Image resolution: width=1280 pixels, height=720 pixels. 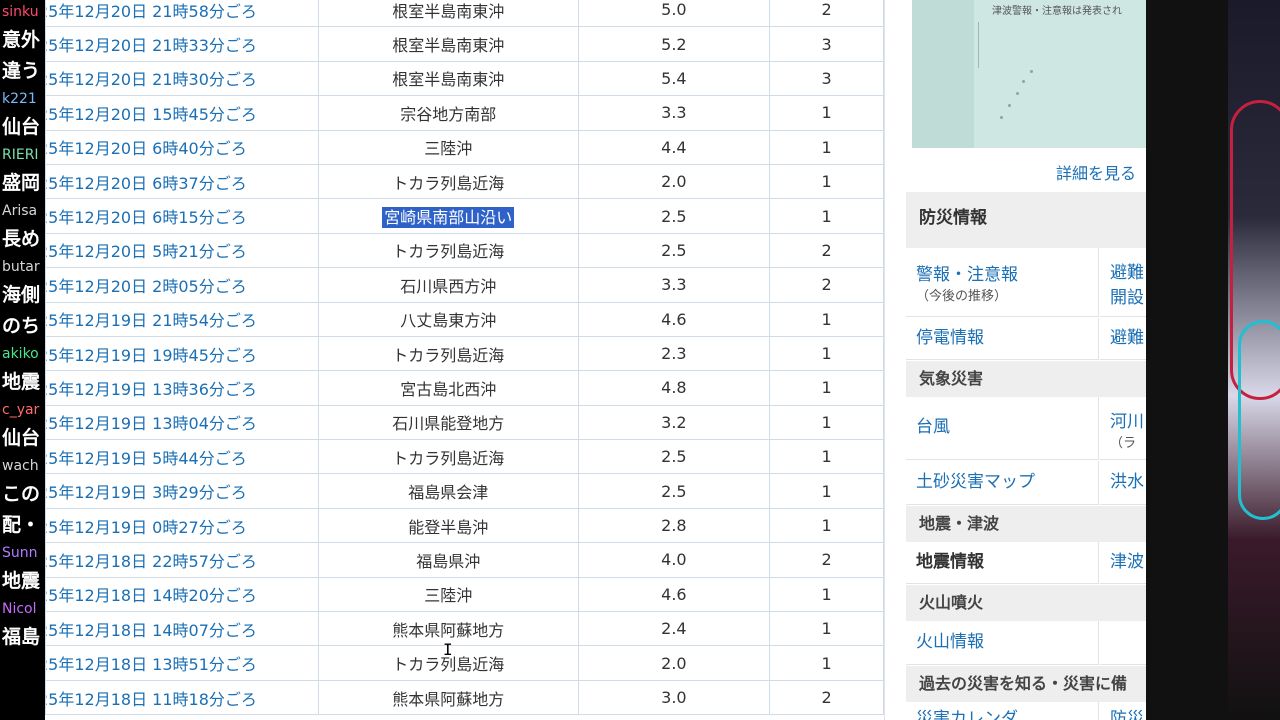 I want to click on quake-time-cell: 25年12月19日 19時45分ごろ, so click(x=182, y=353).